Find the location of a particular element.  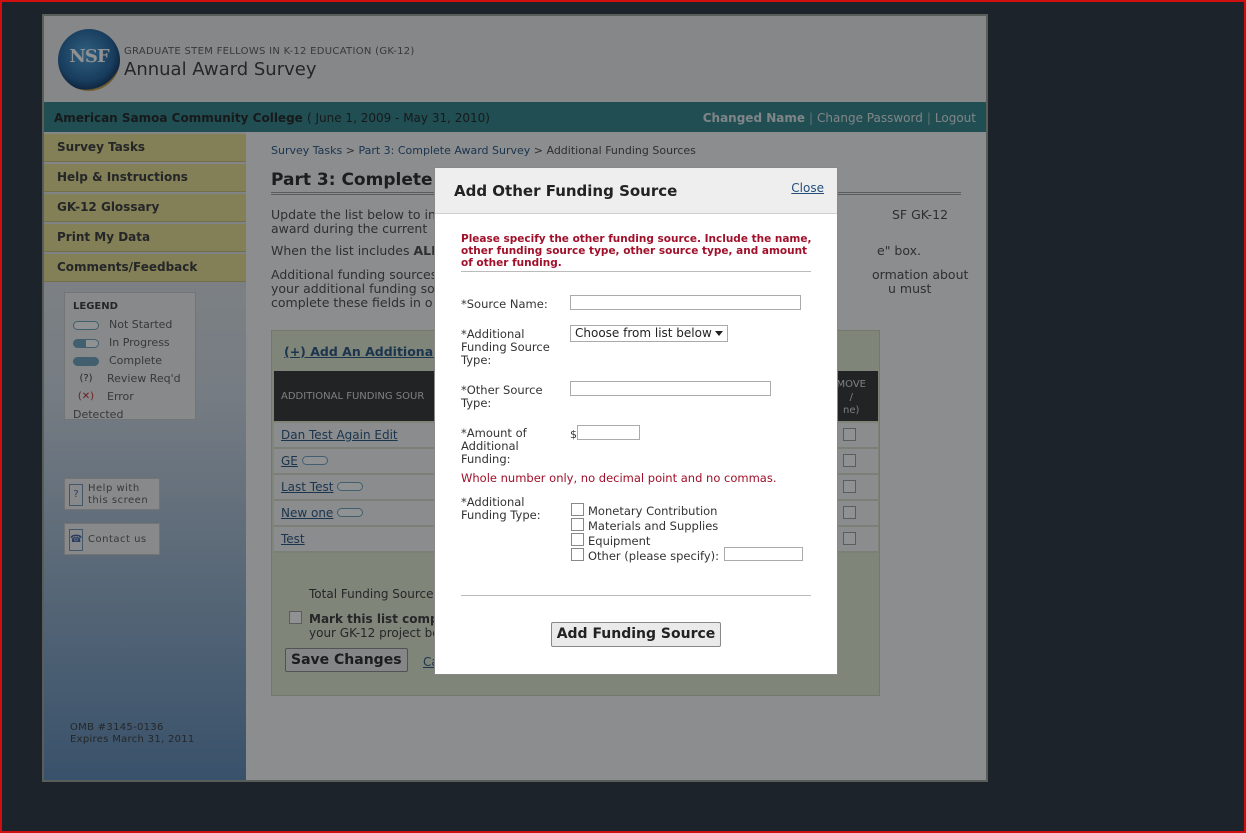

source-type-select: Choose from list below is located at coordinates (649, 333).